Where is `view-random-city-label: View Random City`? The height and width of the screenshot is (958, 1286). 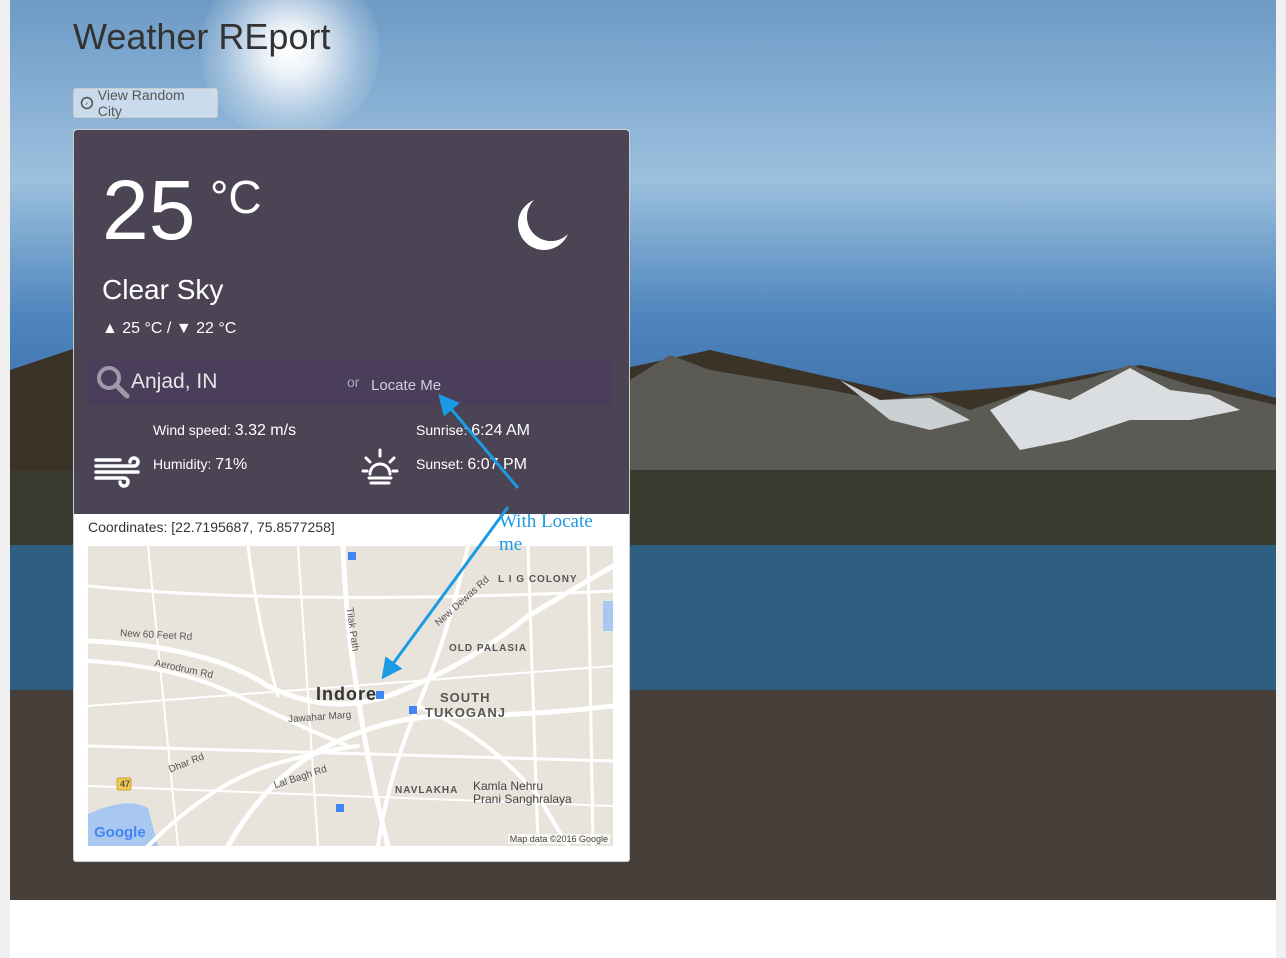
view-random-city-label: View Random City is located at coordinates (141, 103).